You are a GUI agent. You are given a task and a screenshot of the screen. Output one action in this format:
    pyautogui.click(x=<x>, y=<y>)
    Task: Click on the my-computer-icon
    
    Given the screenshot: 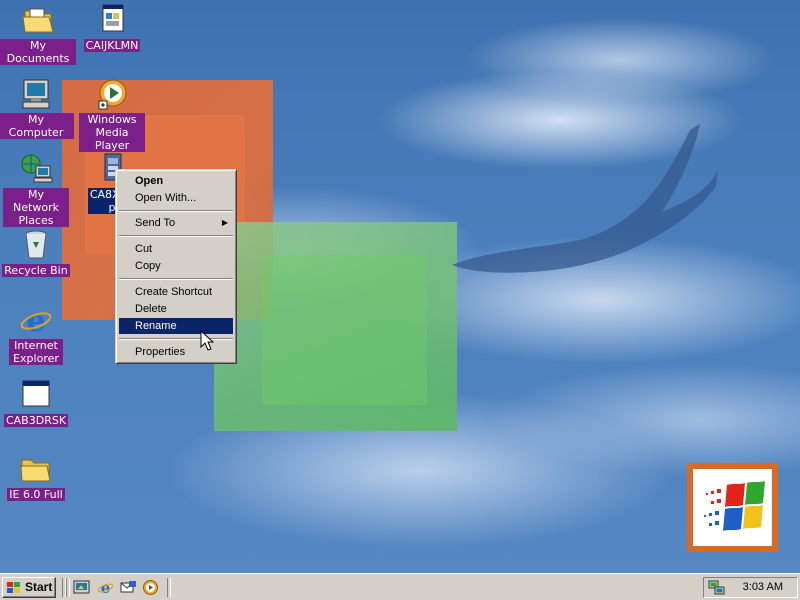 What is the action you would take?
    pyautogui.click(x=36, y=94)
    